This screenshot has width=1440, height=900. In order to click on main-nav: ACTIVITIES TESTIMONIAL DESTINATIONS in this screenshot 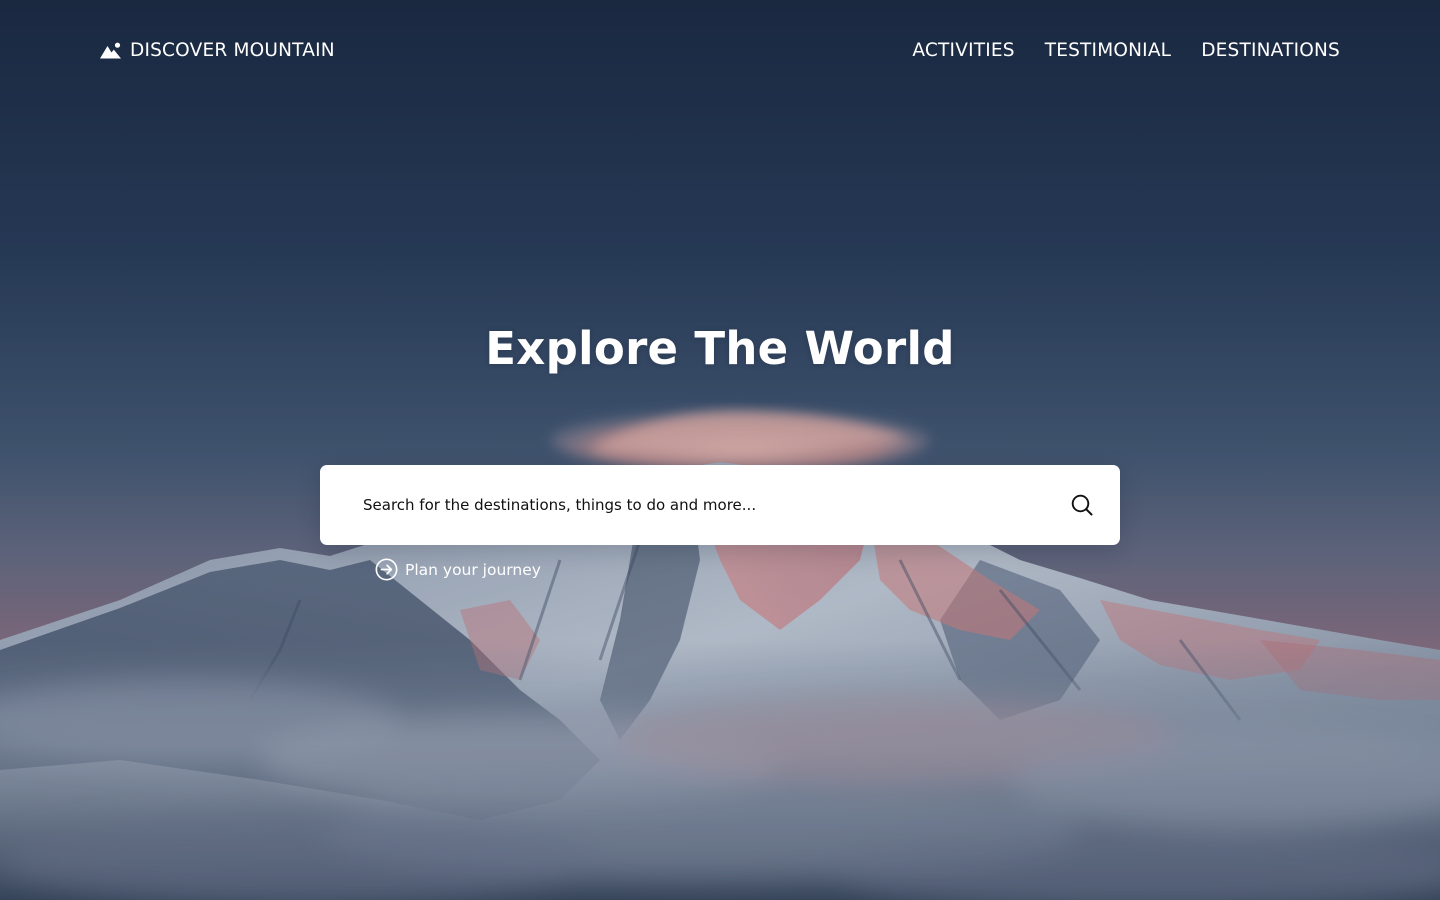, I will do `click(1126, 50)`.